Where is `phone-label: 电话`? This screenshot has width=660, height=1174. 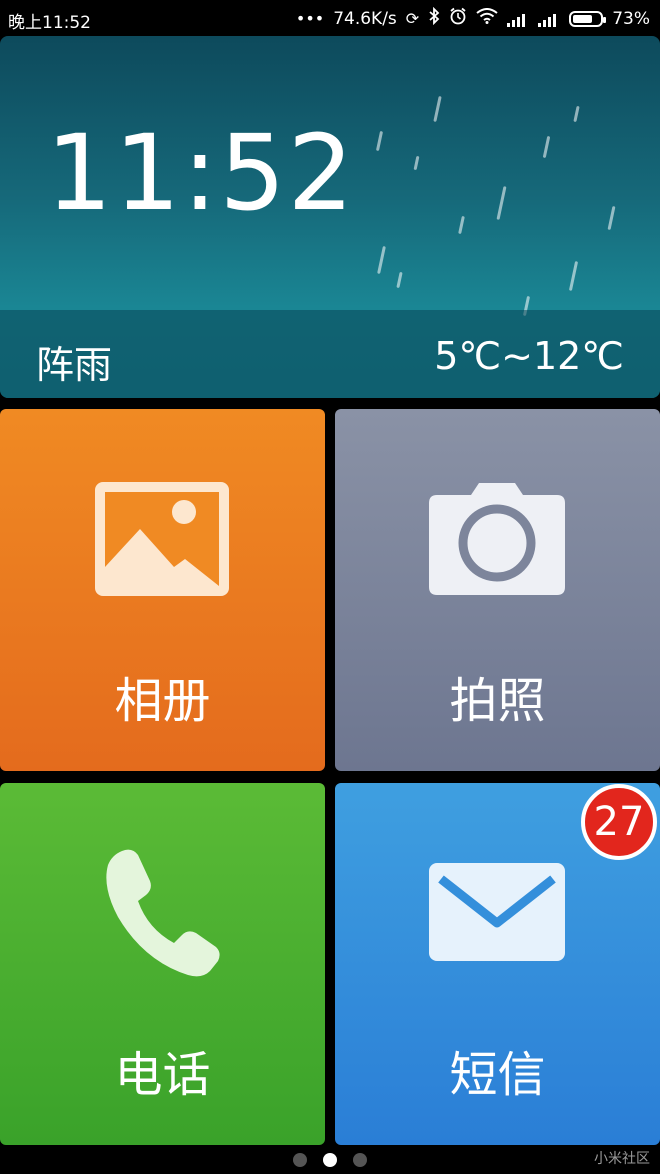 phone-label: 电话 is located at coordinates (162, 1075).